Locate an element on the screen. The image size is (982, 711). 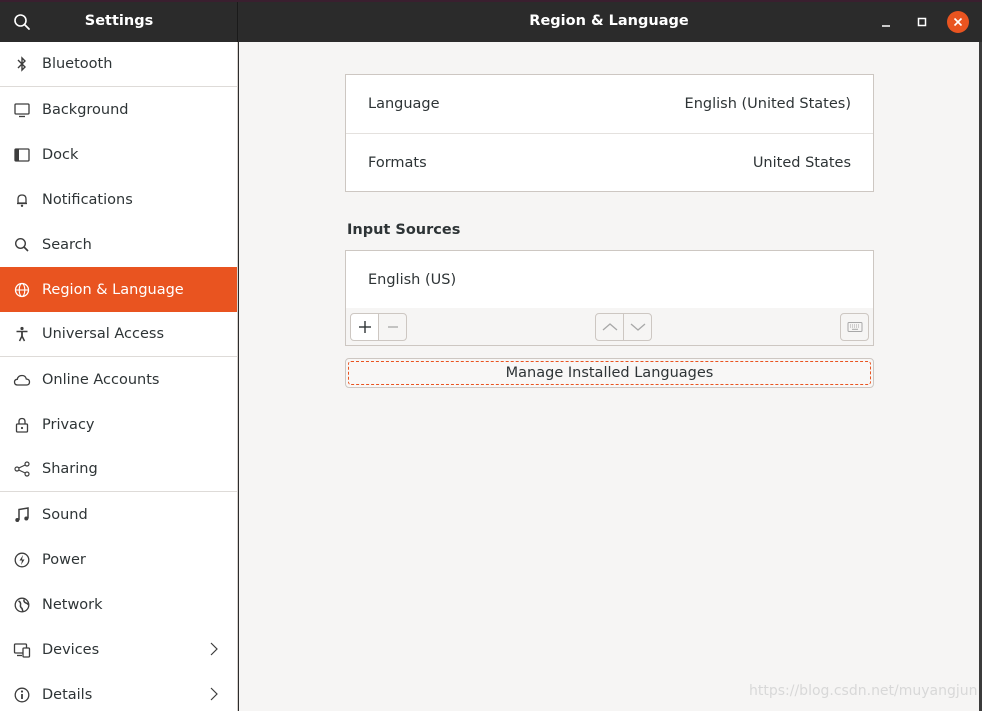
maximize-button is located at coordinates (922, 22).